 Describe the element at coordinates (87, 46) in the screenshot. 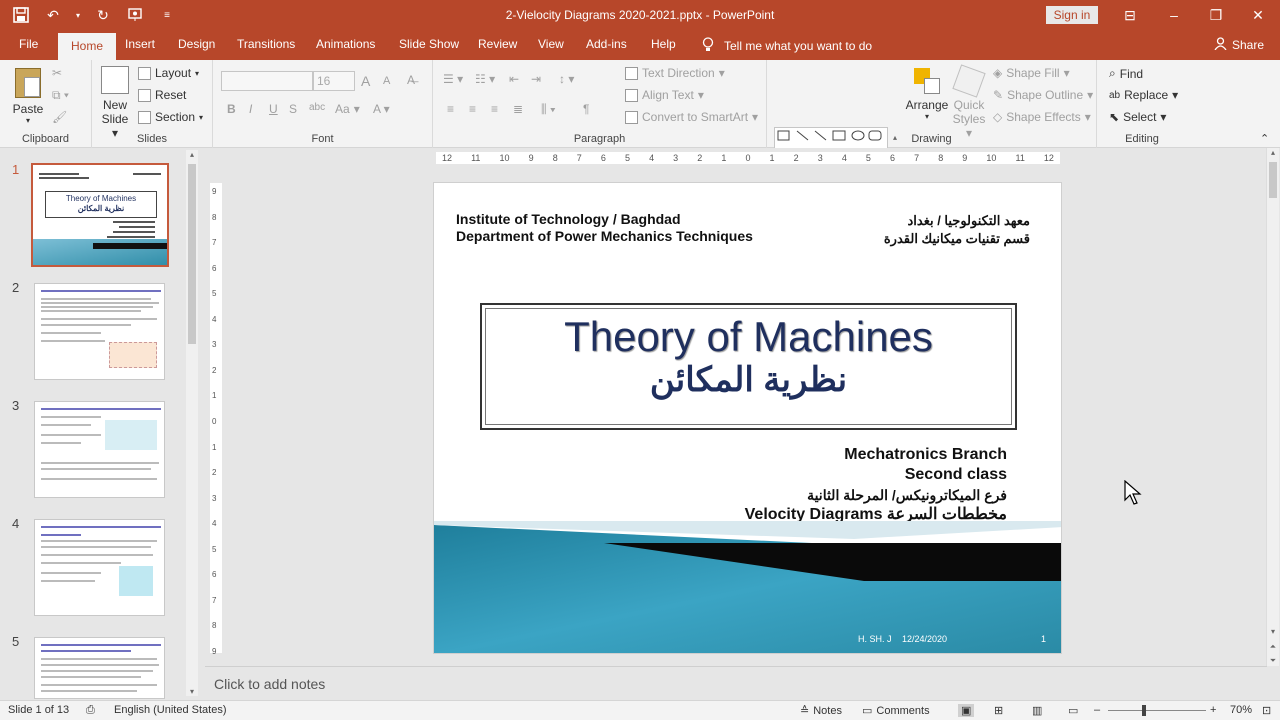

I see `tab-home: Home` at that location.